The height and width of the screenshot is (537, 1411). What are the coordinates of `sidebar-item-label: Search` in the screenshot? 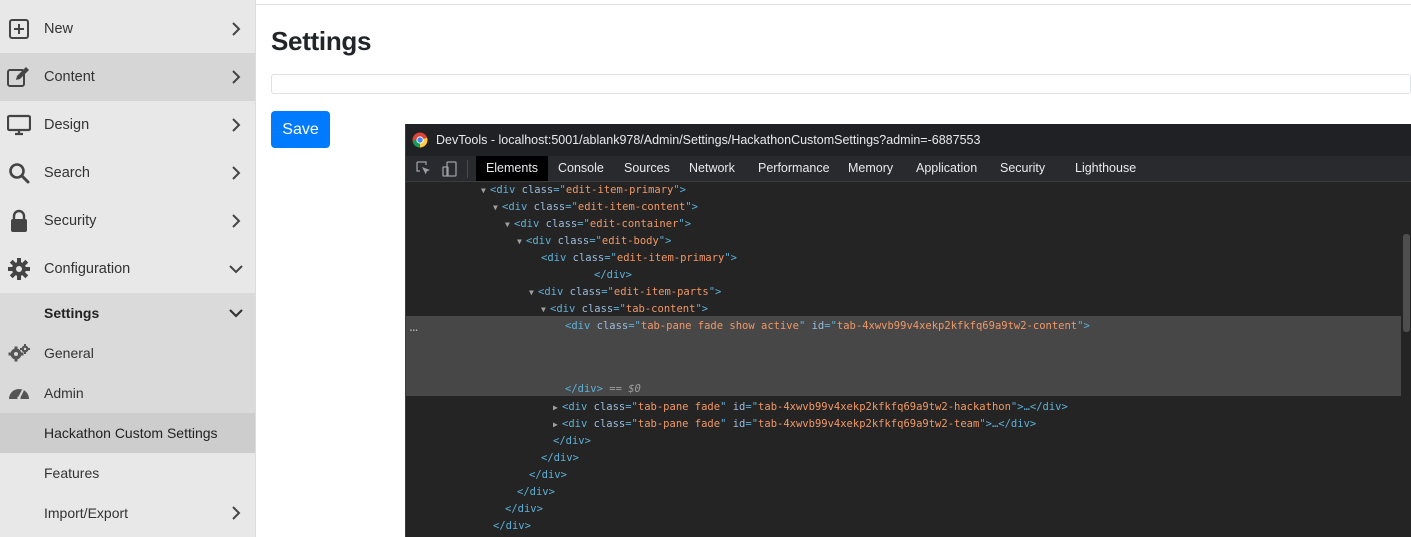 It's located at (67, 173).